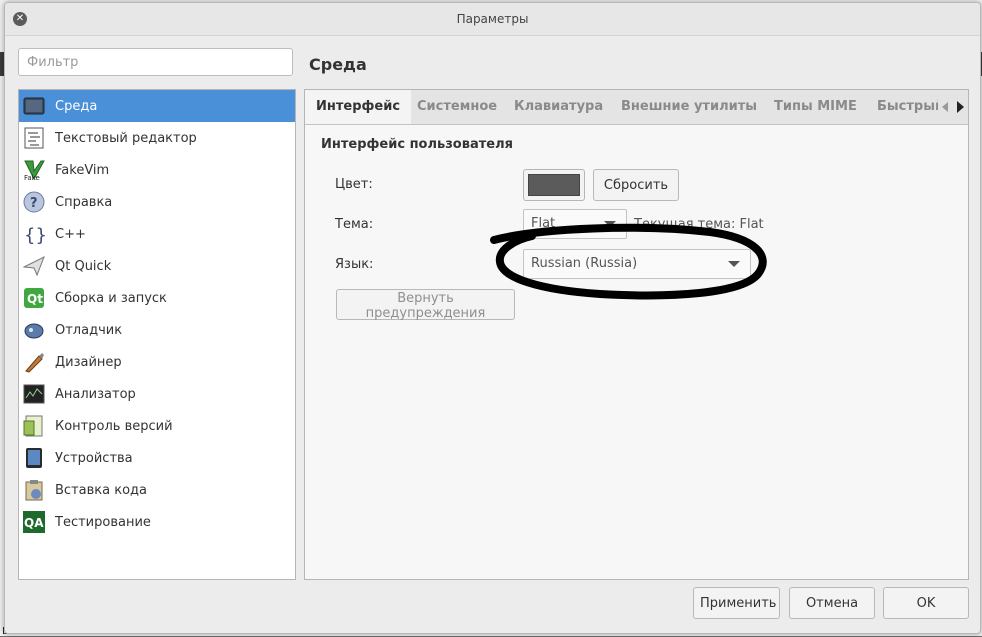 Image resolution: width=982 pixels, height=637 pixels. What do you see at coordinates (945, 107) in the screenshot?
I see `scroll-left-icon` at bounding box center [945, 107].